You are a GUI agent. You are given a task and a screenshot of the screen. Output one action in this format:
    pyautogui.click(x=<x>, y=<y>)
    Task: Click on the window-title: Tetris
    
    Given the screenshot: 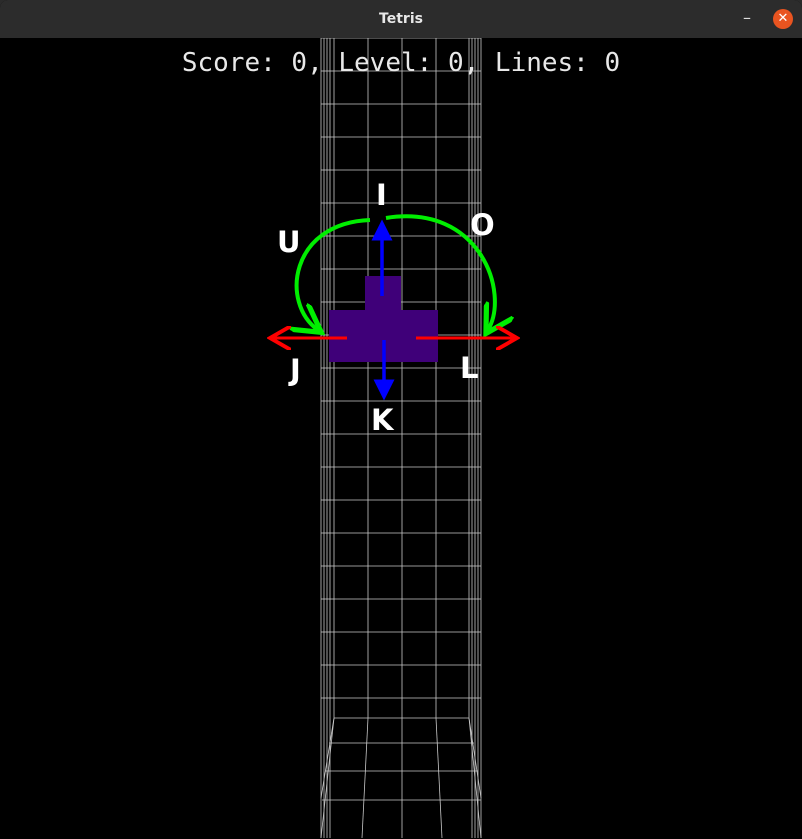 What is the action you would take?
    pyautogui.click(x=401, y=19)
    